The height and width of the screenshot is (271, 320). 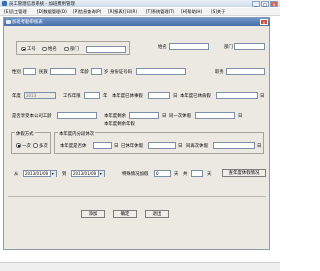 I want to click on gender-label: 性别, so click(x=16, y=72).